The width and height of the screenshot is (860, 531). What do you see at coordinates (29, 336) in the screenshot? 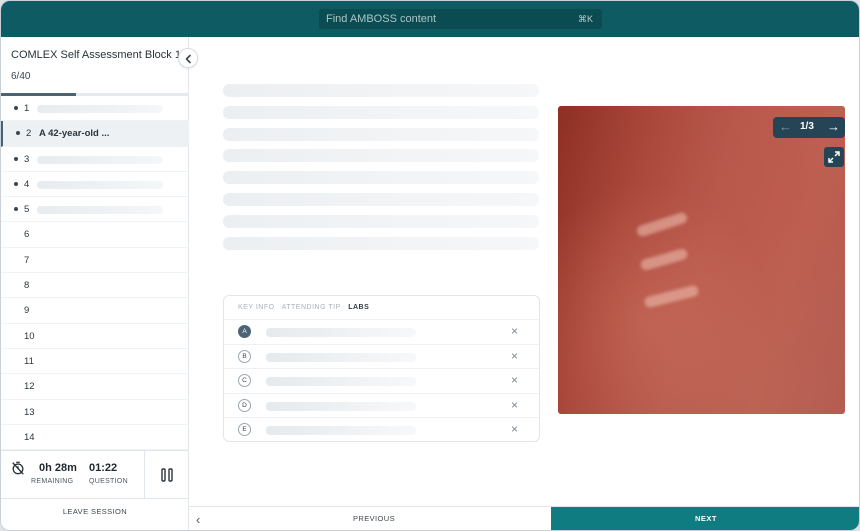
I see `question-number: 10` at bounding box center [29, 336].